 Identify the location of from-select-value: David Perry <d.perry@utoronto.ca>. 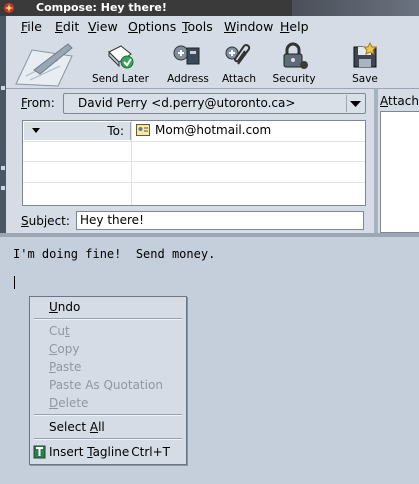
(187, 103).